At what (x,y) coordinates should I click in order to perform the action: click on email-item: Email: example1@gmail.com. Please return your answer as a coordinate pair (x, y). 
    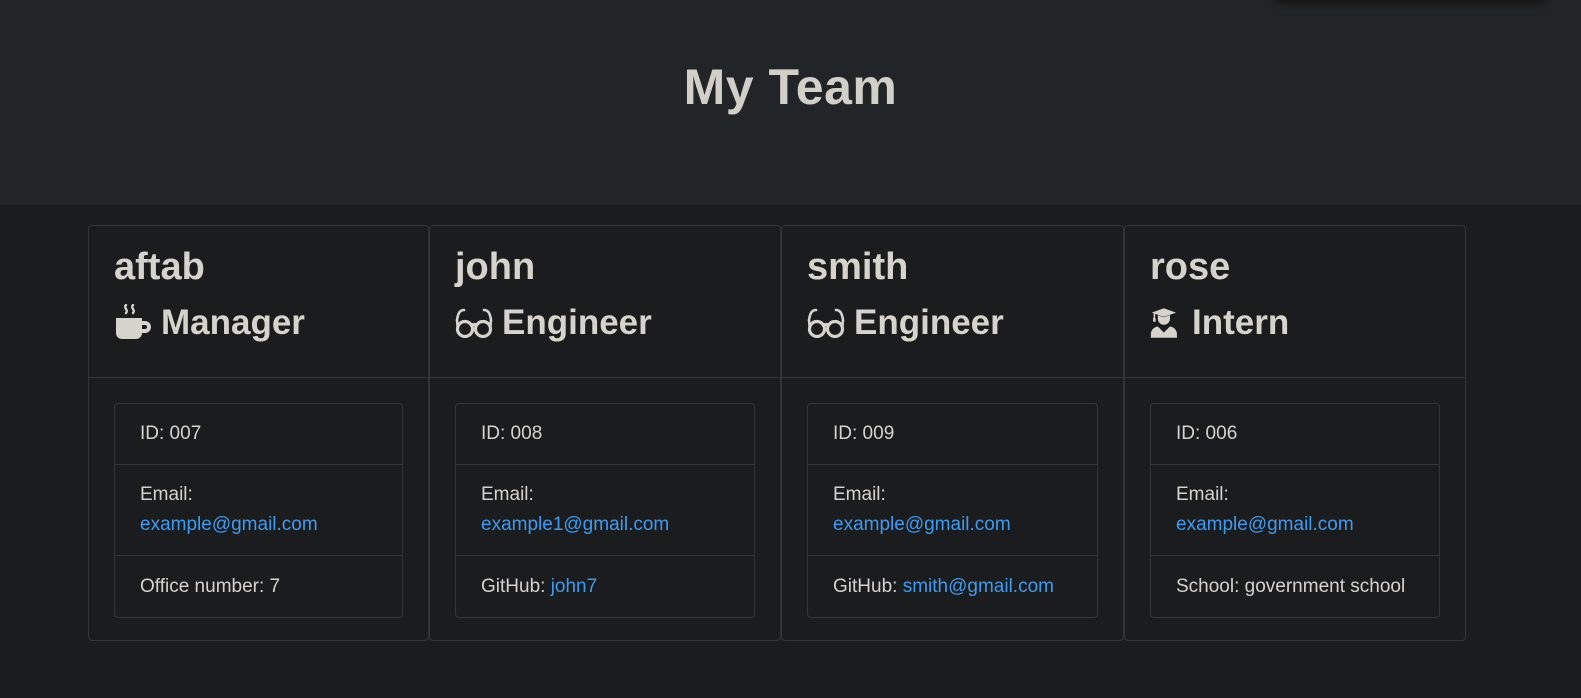
    Looking at the image, I should click on (605, 510).